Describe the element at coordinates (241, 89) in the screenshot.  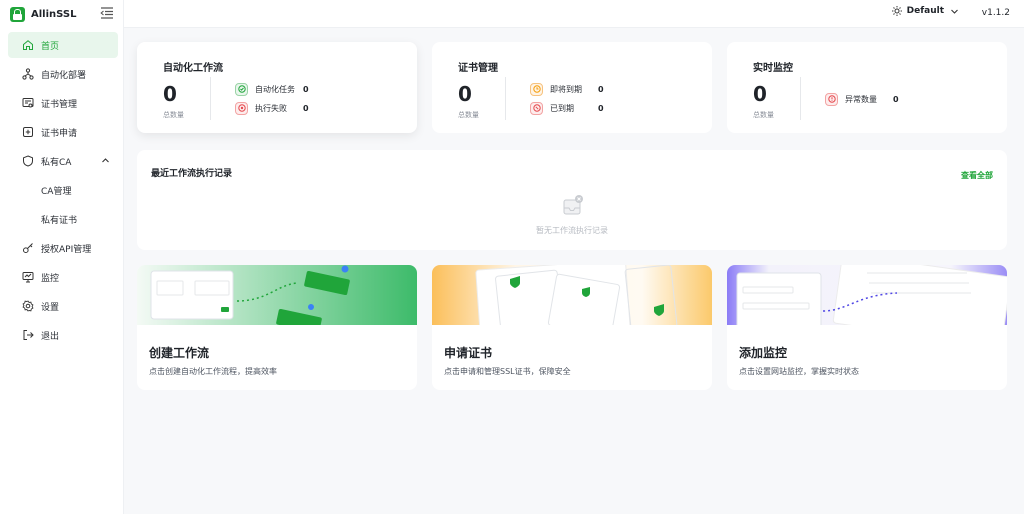
I see `check-circle-icon` at that location.